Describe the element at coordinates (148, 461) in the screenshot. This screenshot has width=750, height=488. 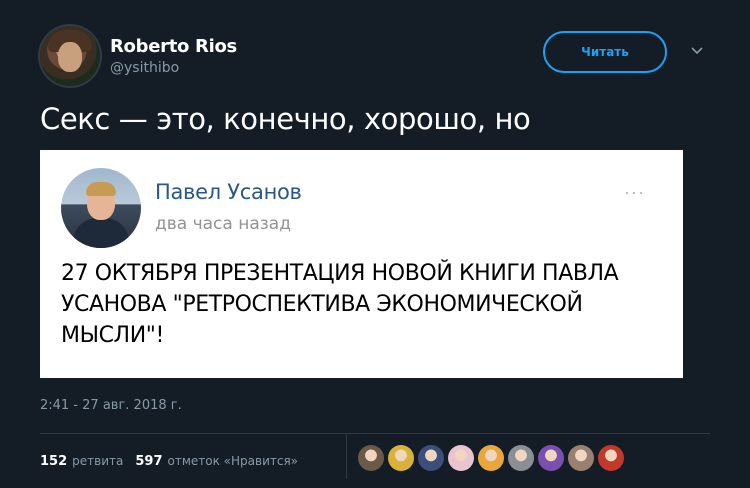
I see `likes-count: 597` at that location.